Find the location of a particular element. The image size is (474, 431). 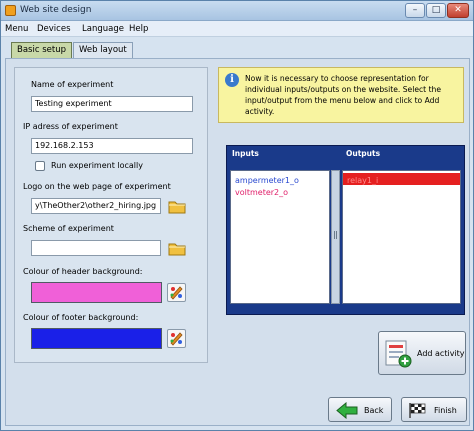

run-locally-label: Run experiment locally is located at coordinates (97, 165).